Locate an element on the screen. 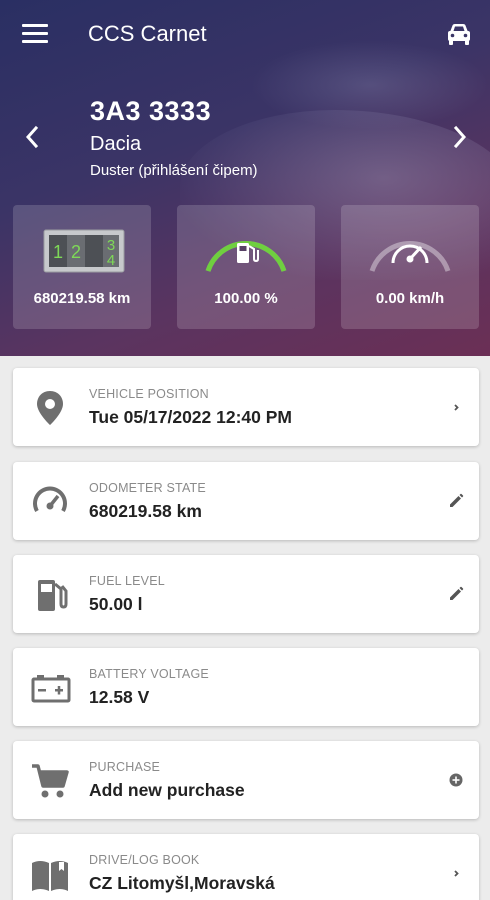 The width and height of the screenshot is (490, 900). vehicle-model: Duster (přihlášení čipem) is located at coordinates (174, 170).